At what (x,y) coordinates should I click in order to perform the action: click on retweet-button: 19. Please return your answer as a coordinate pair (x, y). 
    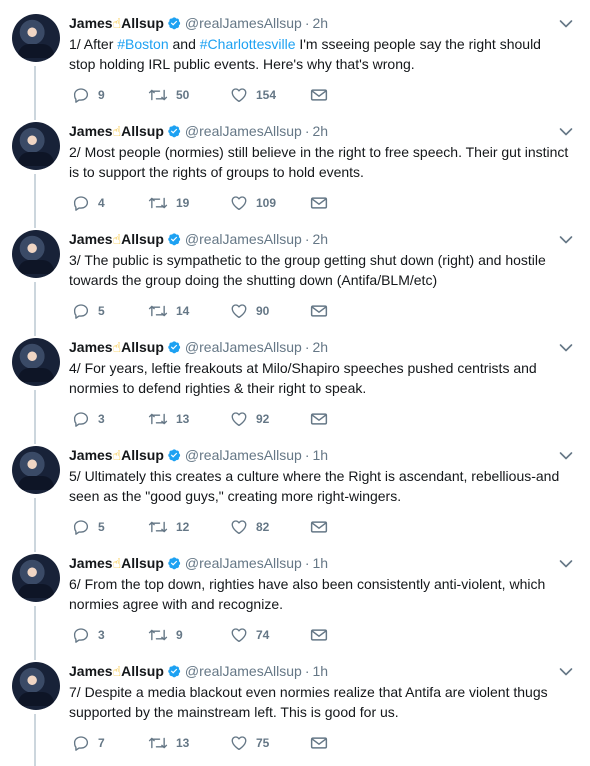
    Looking at the image, I should click on (168, 203).